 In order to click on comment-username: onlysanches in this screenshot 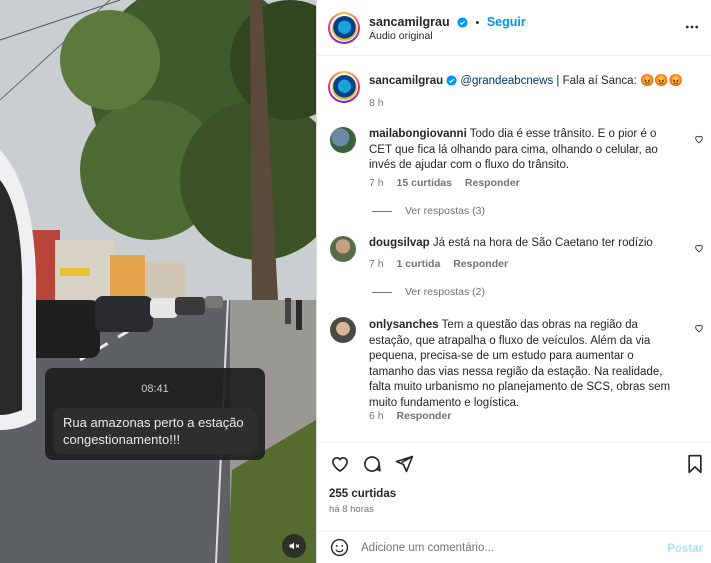, I will do `click(404, 325)`.